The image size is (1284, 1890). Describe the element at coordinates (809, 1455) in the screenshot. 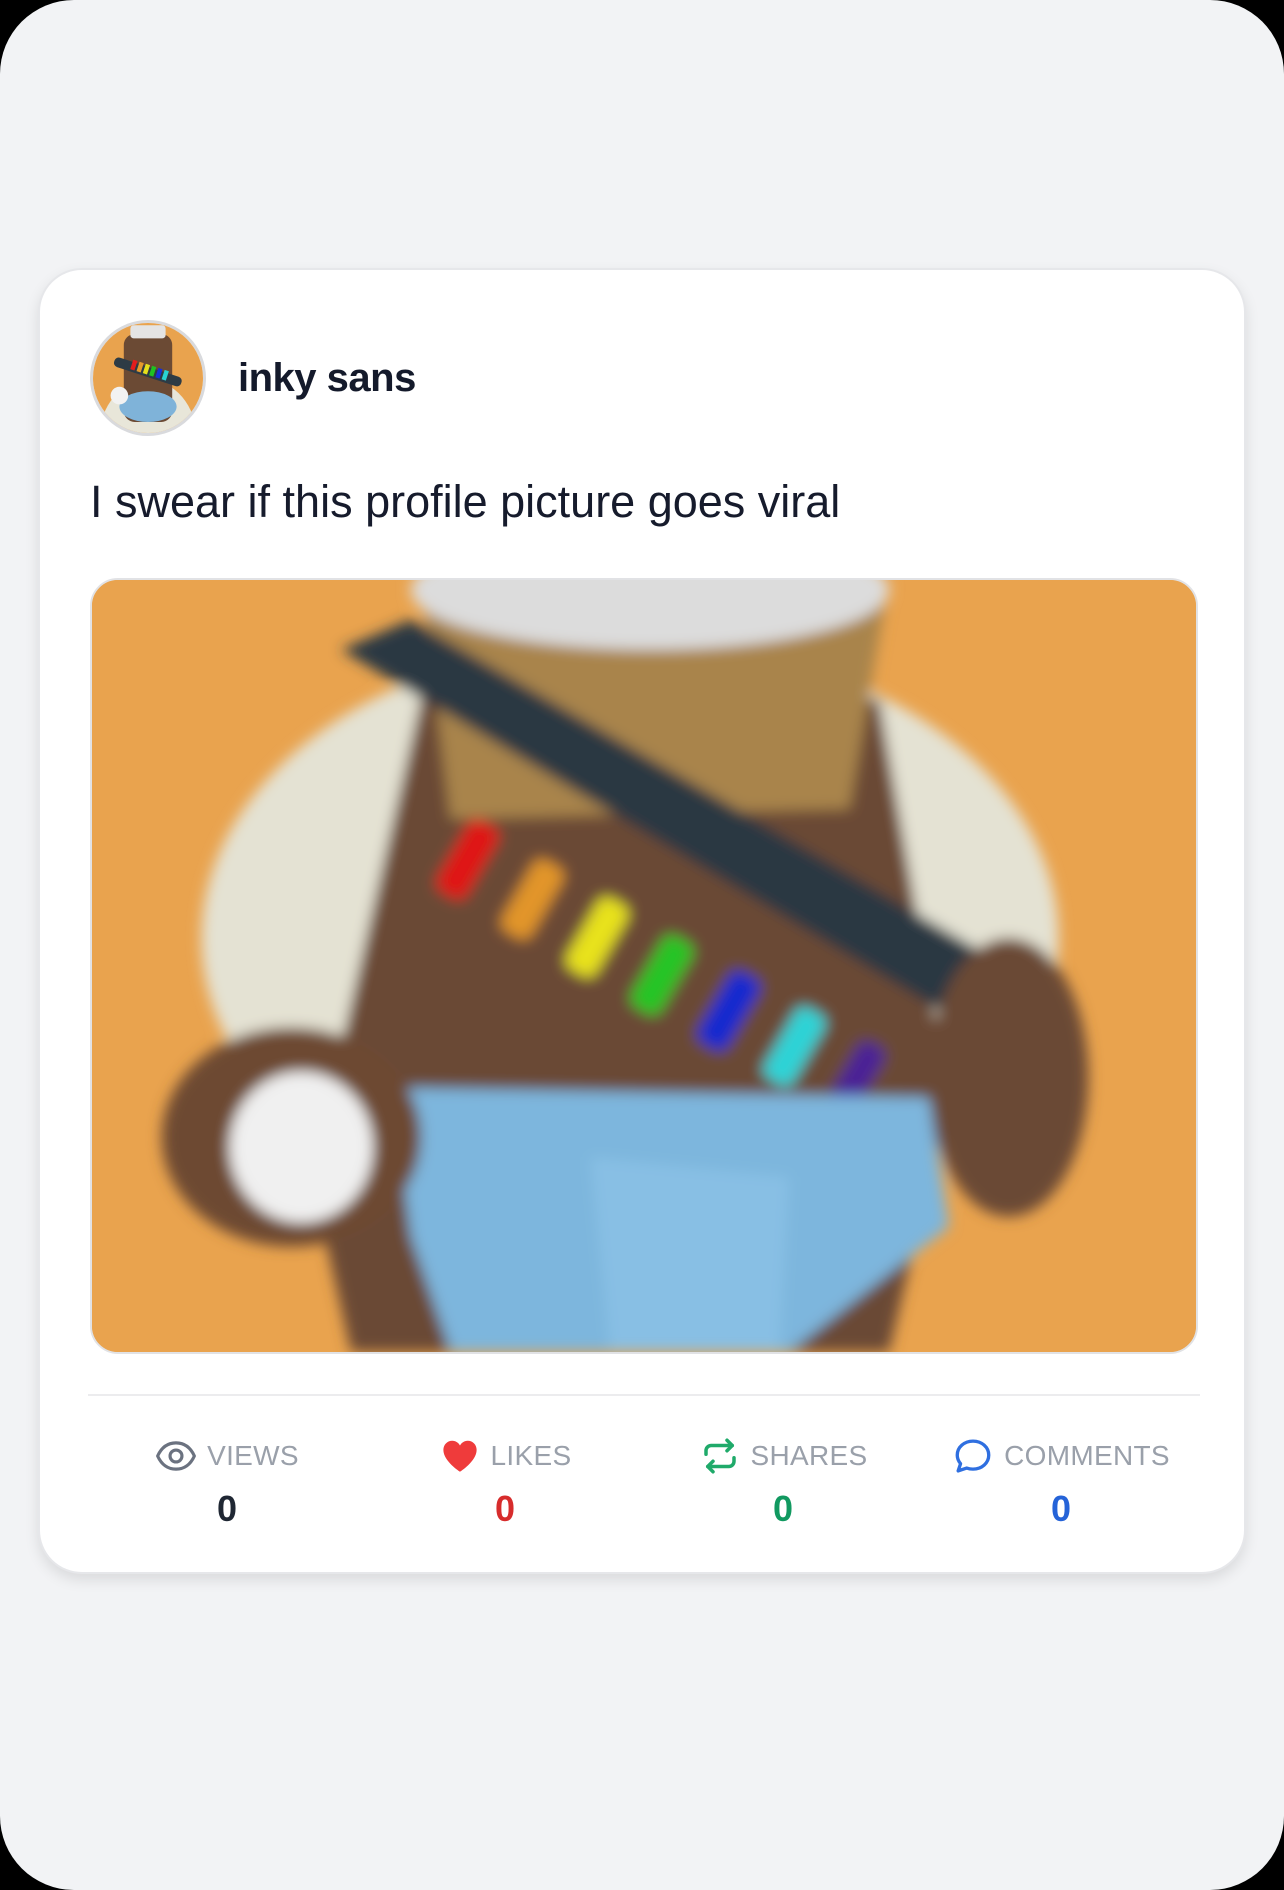

I see `shares-label: SHARES` at that location.